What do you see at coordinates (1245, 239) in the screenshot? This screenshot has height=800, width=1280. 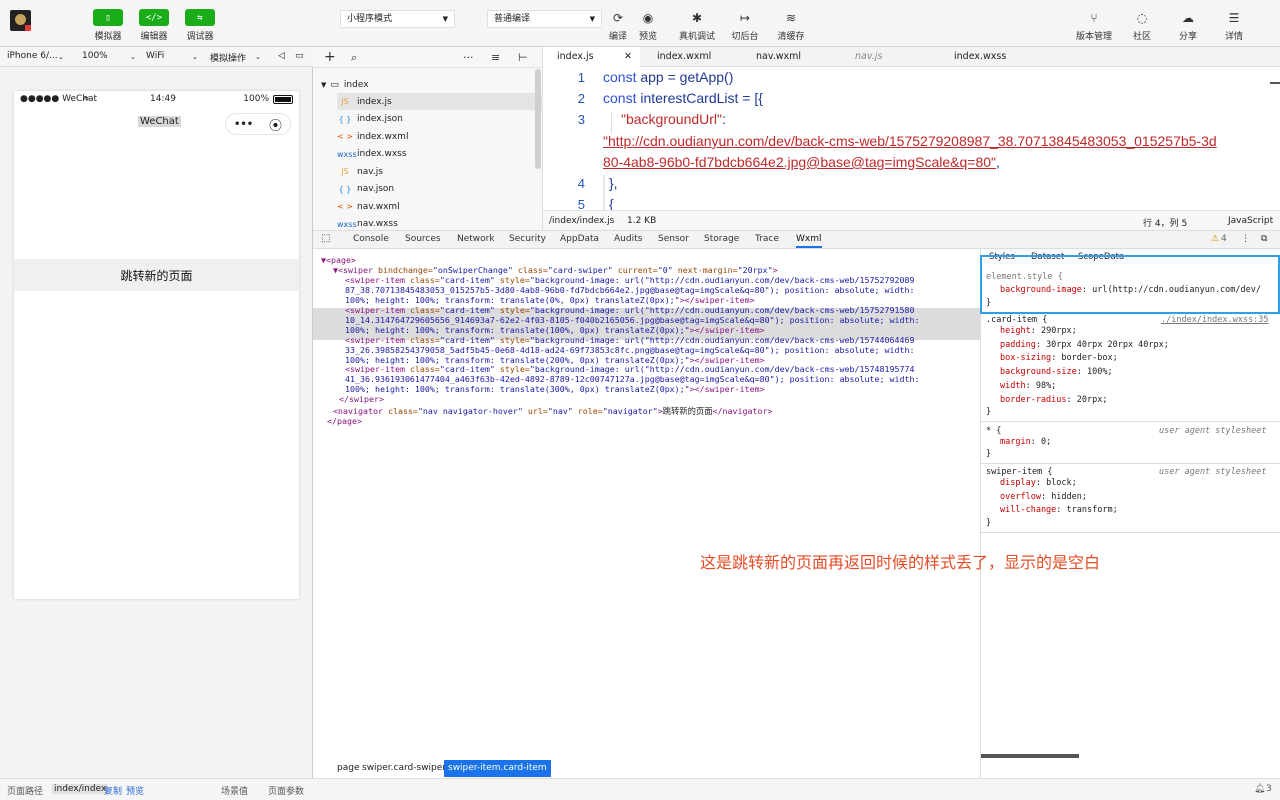 I see `vertical-dots-icon: ⋮` at bounding box center [1245, 239].